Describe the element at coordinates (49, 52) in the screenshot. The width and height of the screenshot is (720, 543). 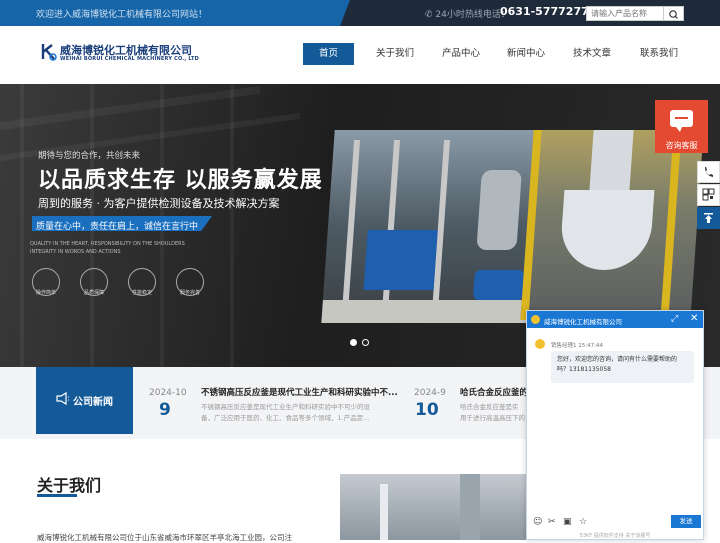
I see `logo-icon` at that location.